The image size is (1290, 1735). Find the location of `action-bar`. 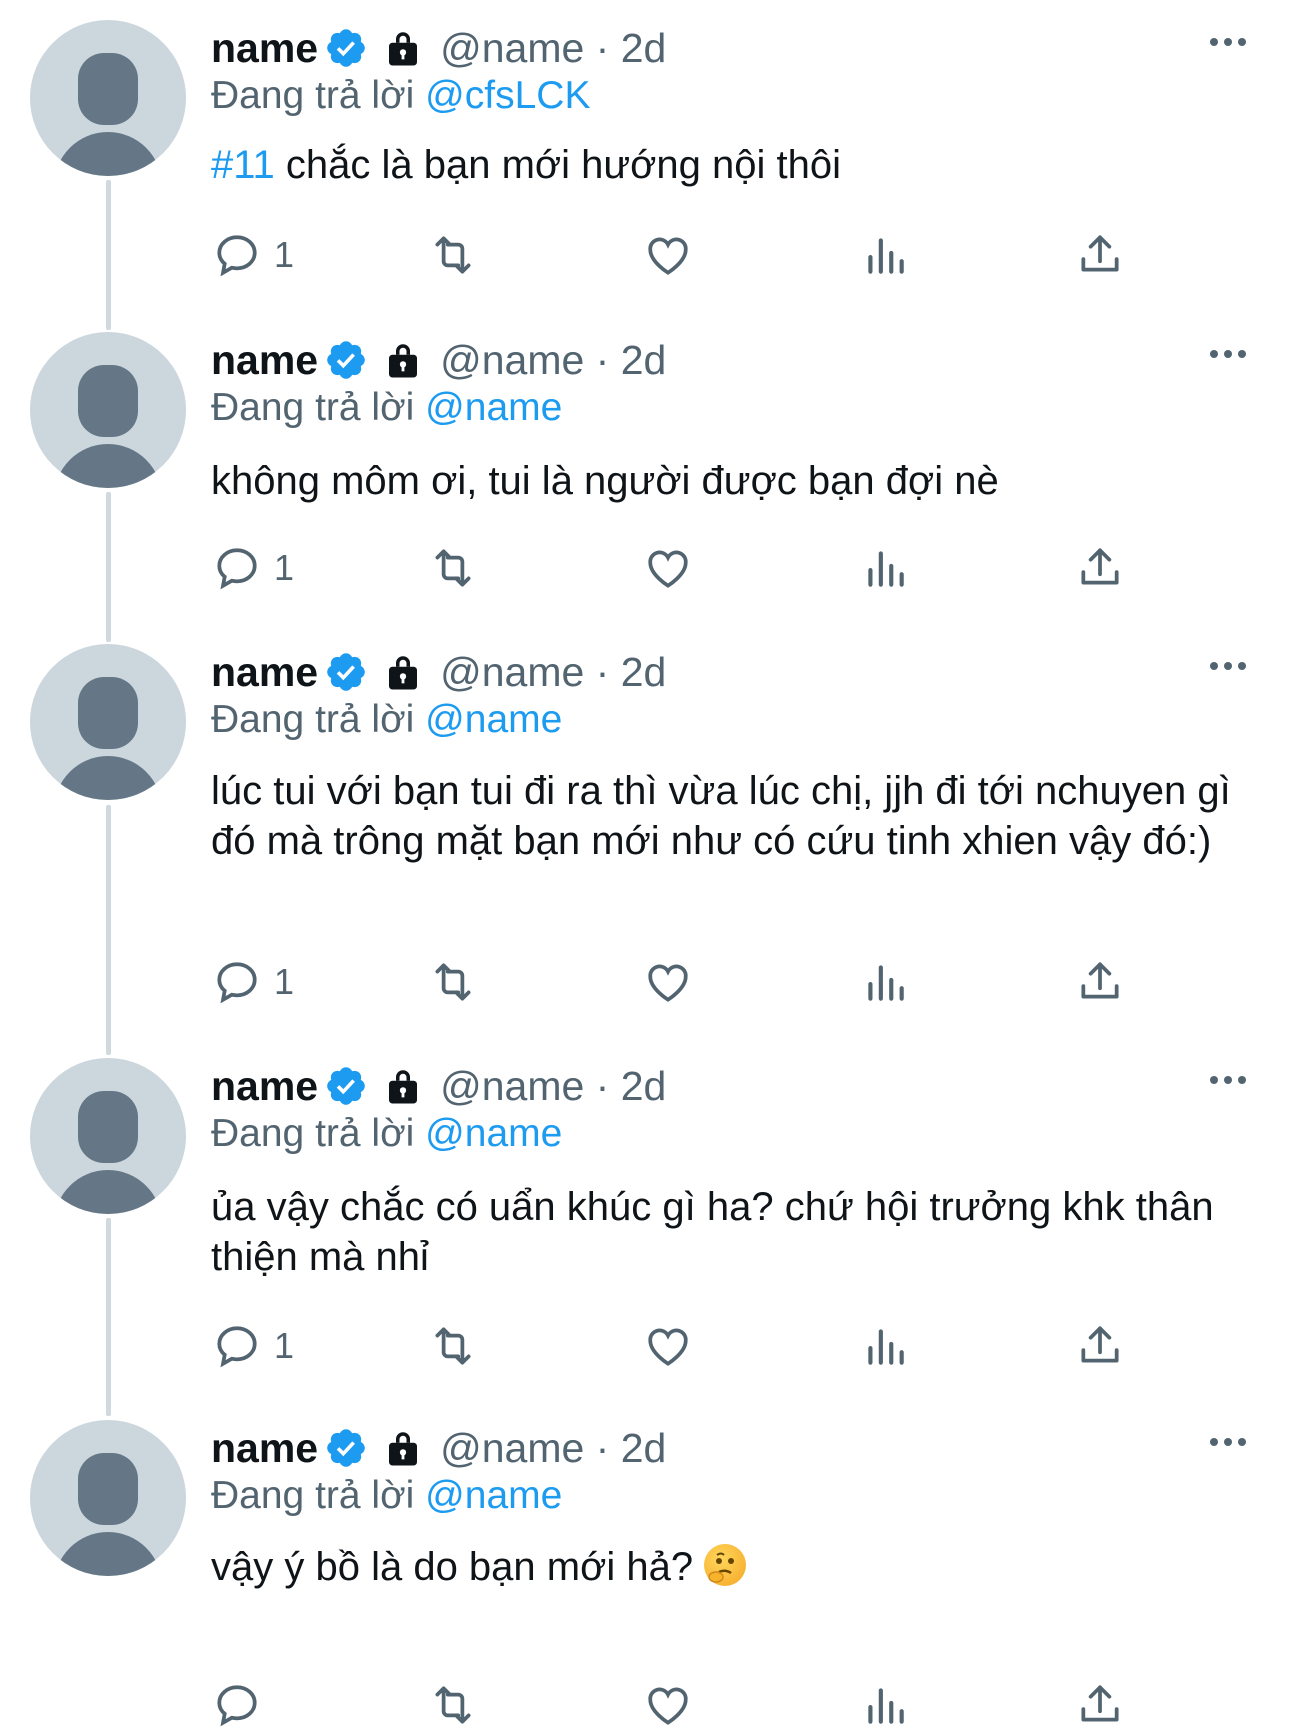

action-bar is located at coordinates (645, 1705).